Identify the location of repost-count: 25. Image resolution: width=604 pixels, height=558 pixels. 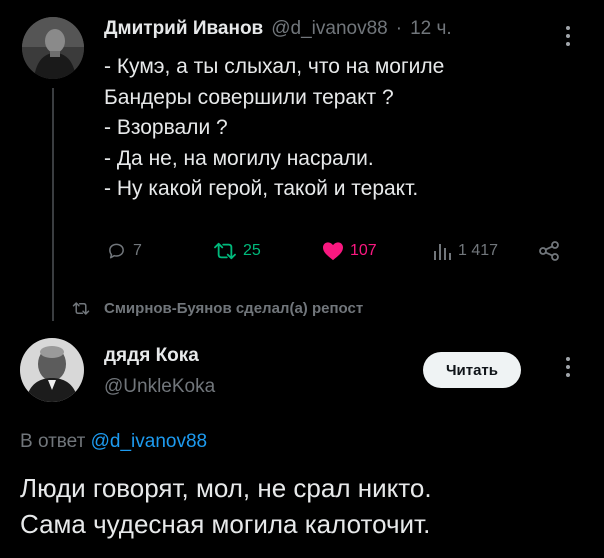
(252, 250).